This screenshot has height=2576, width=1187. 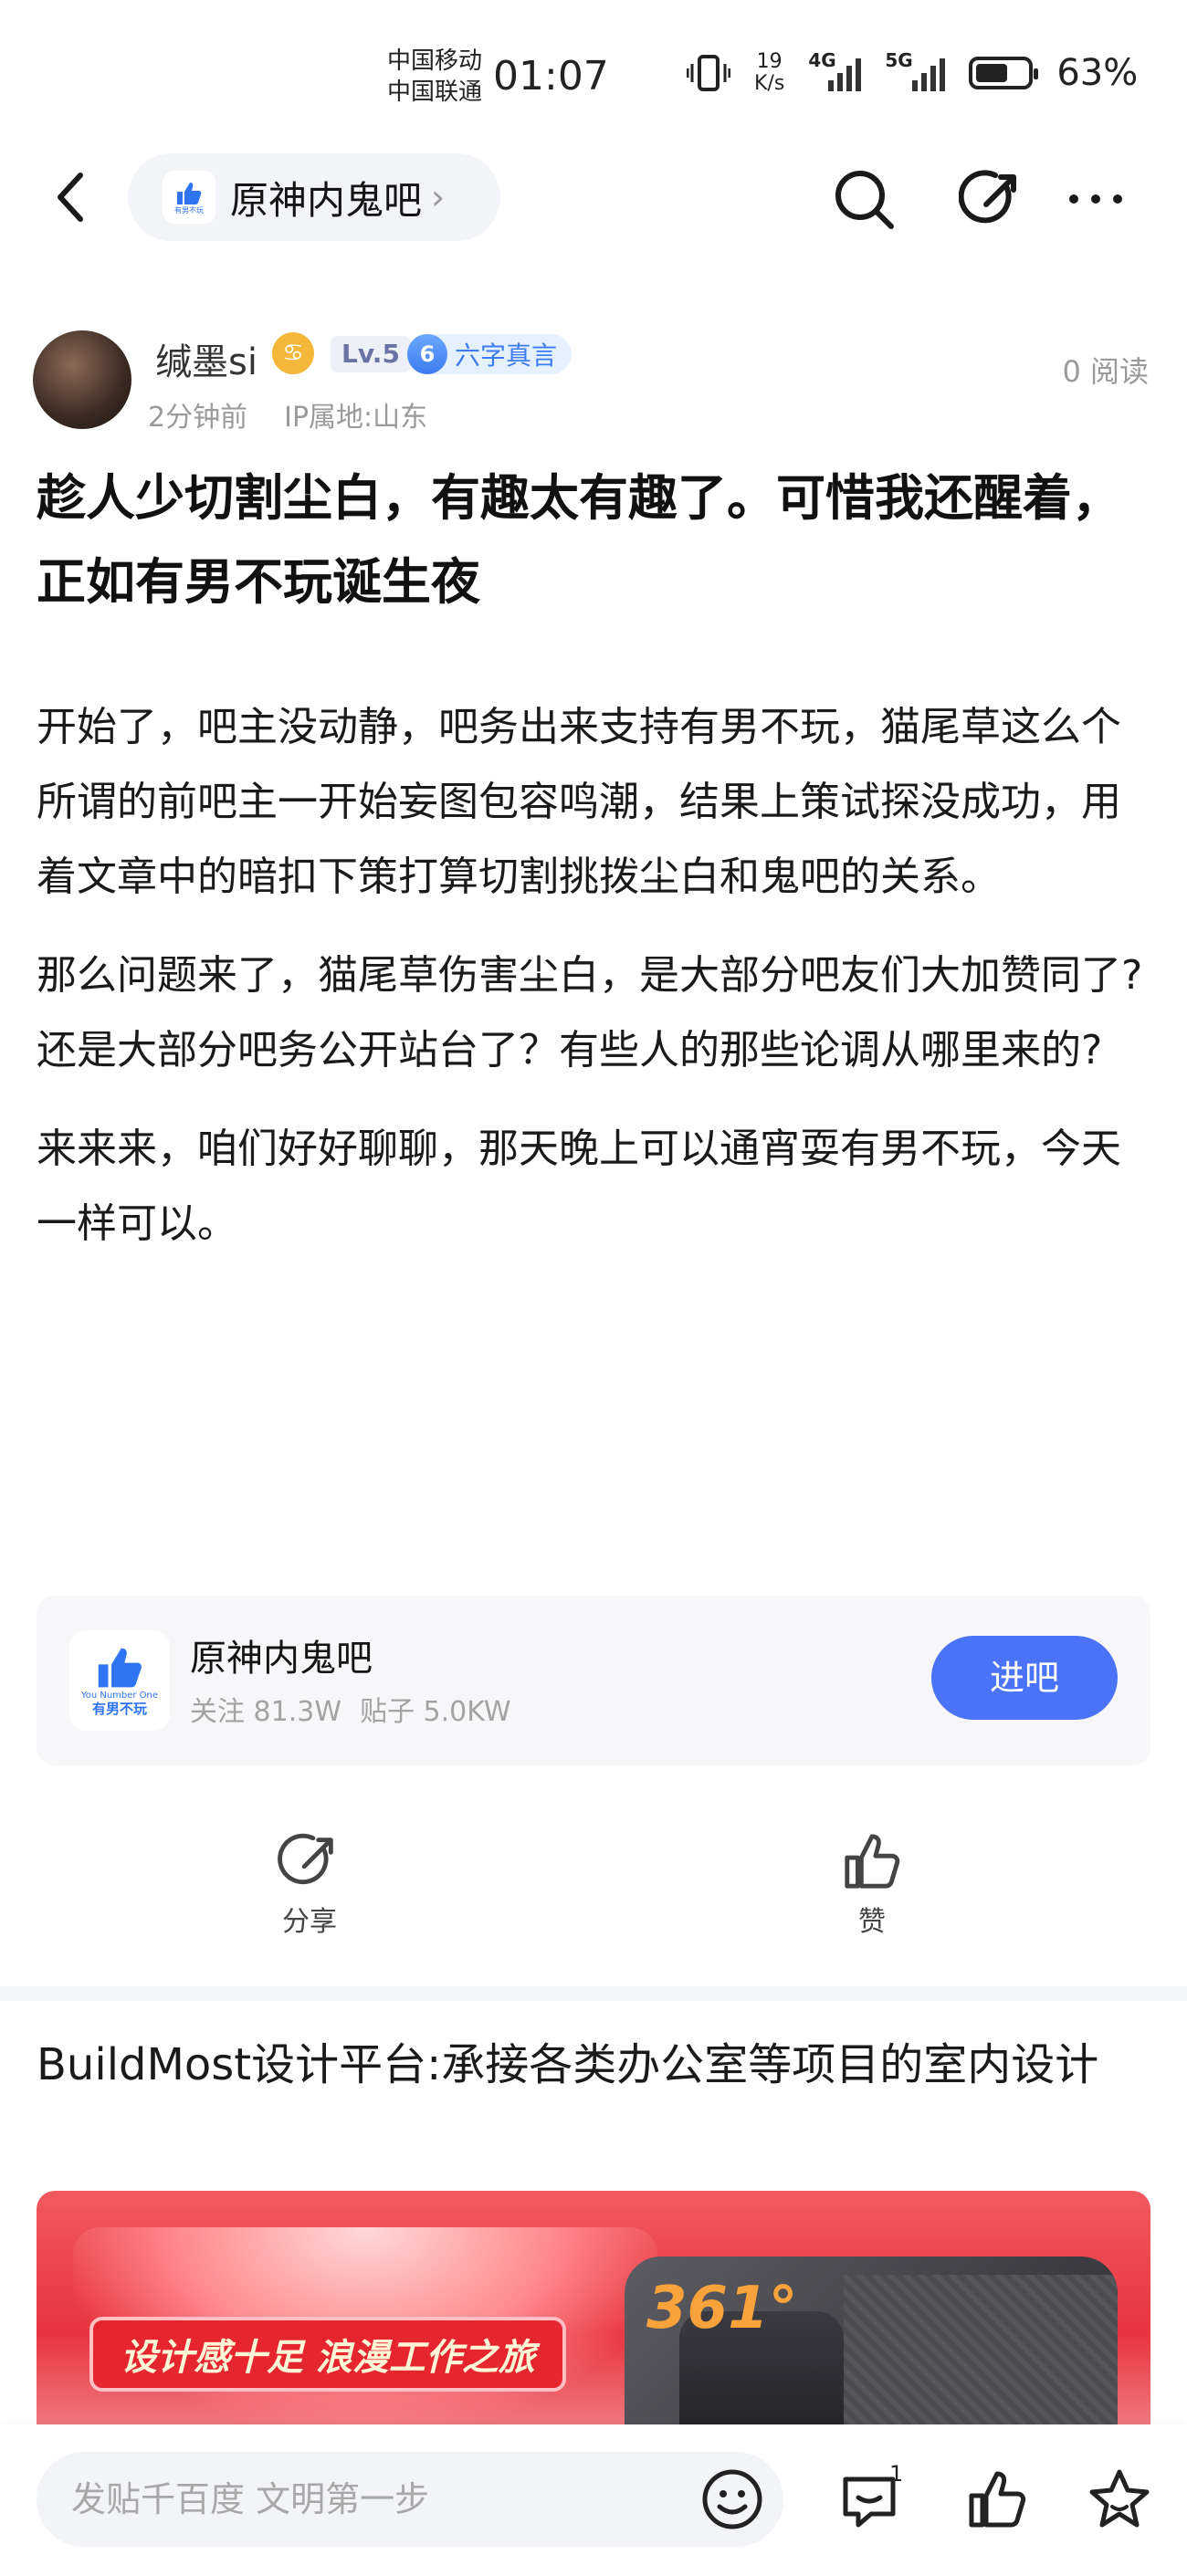 What do you see at coordinates (1119, 2499) in the screenshot?
I see `star-icon` at bounding box center [1119, 2499].